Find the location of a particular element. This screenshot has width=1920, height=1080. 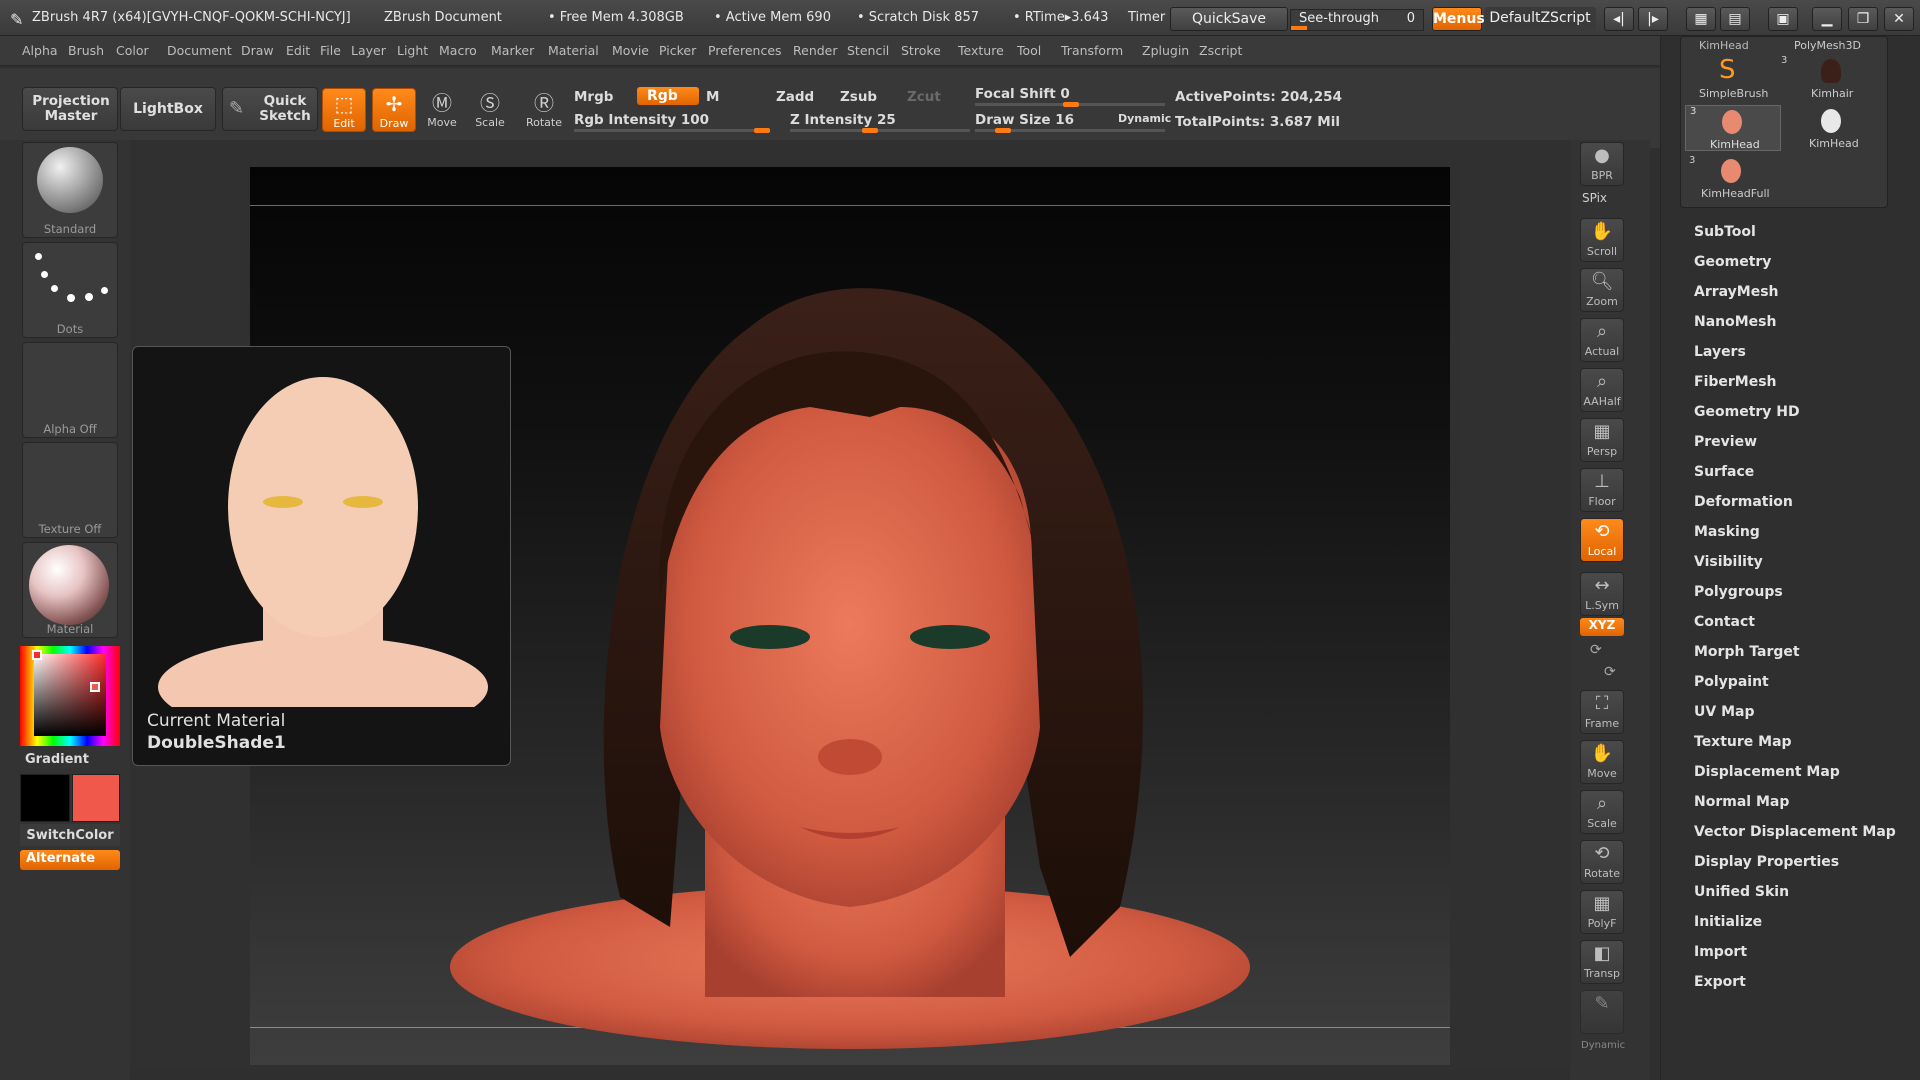

dynamic-toggle: Dynamic is located at coordinates (1144, 118).